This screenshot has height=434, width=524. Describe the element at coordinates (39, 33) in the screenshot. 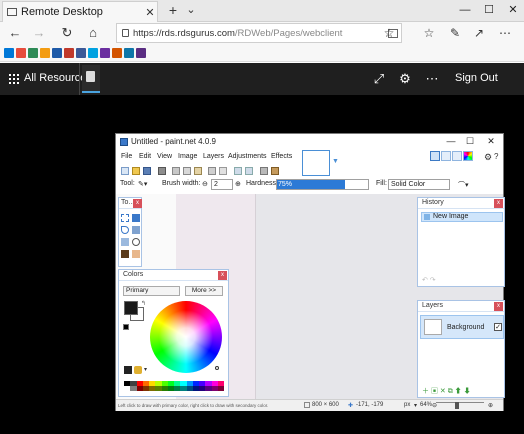

I see `forward-button: →` at that location.